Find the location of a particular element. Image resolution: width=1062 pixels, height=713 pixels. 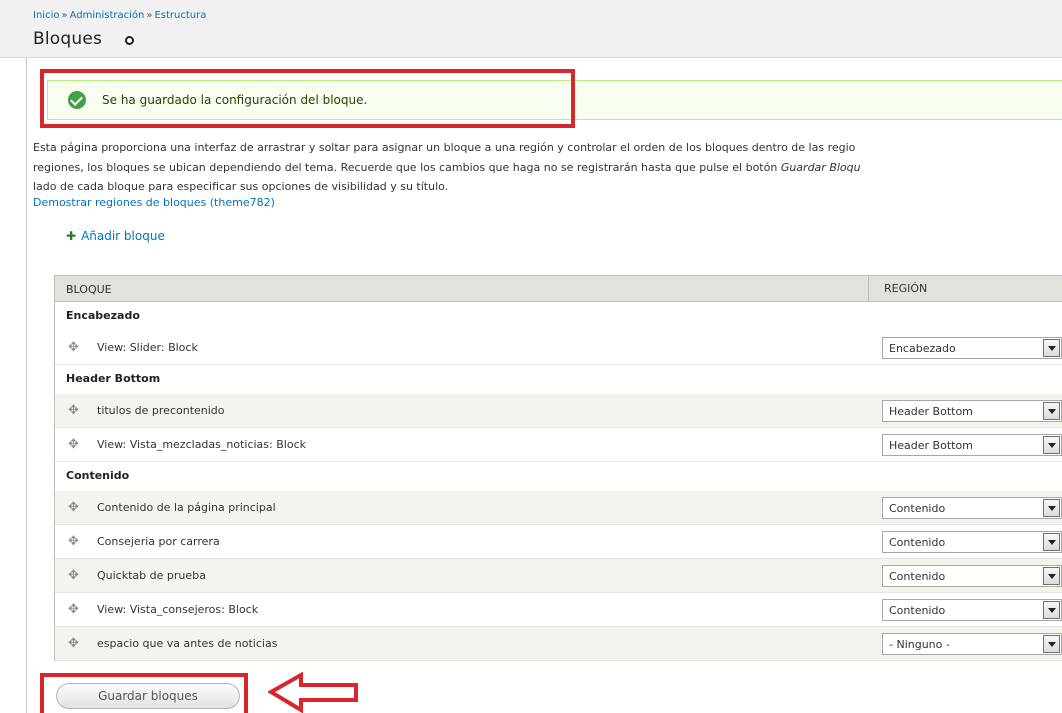

block-name: Contenido de la página principal is located at coordinates (186, 507).